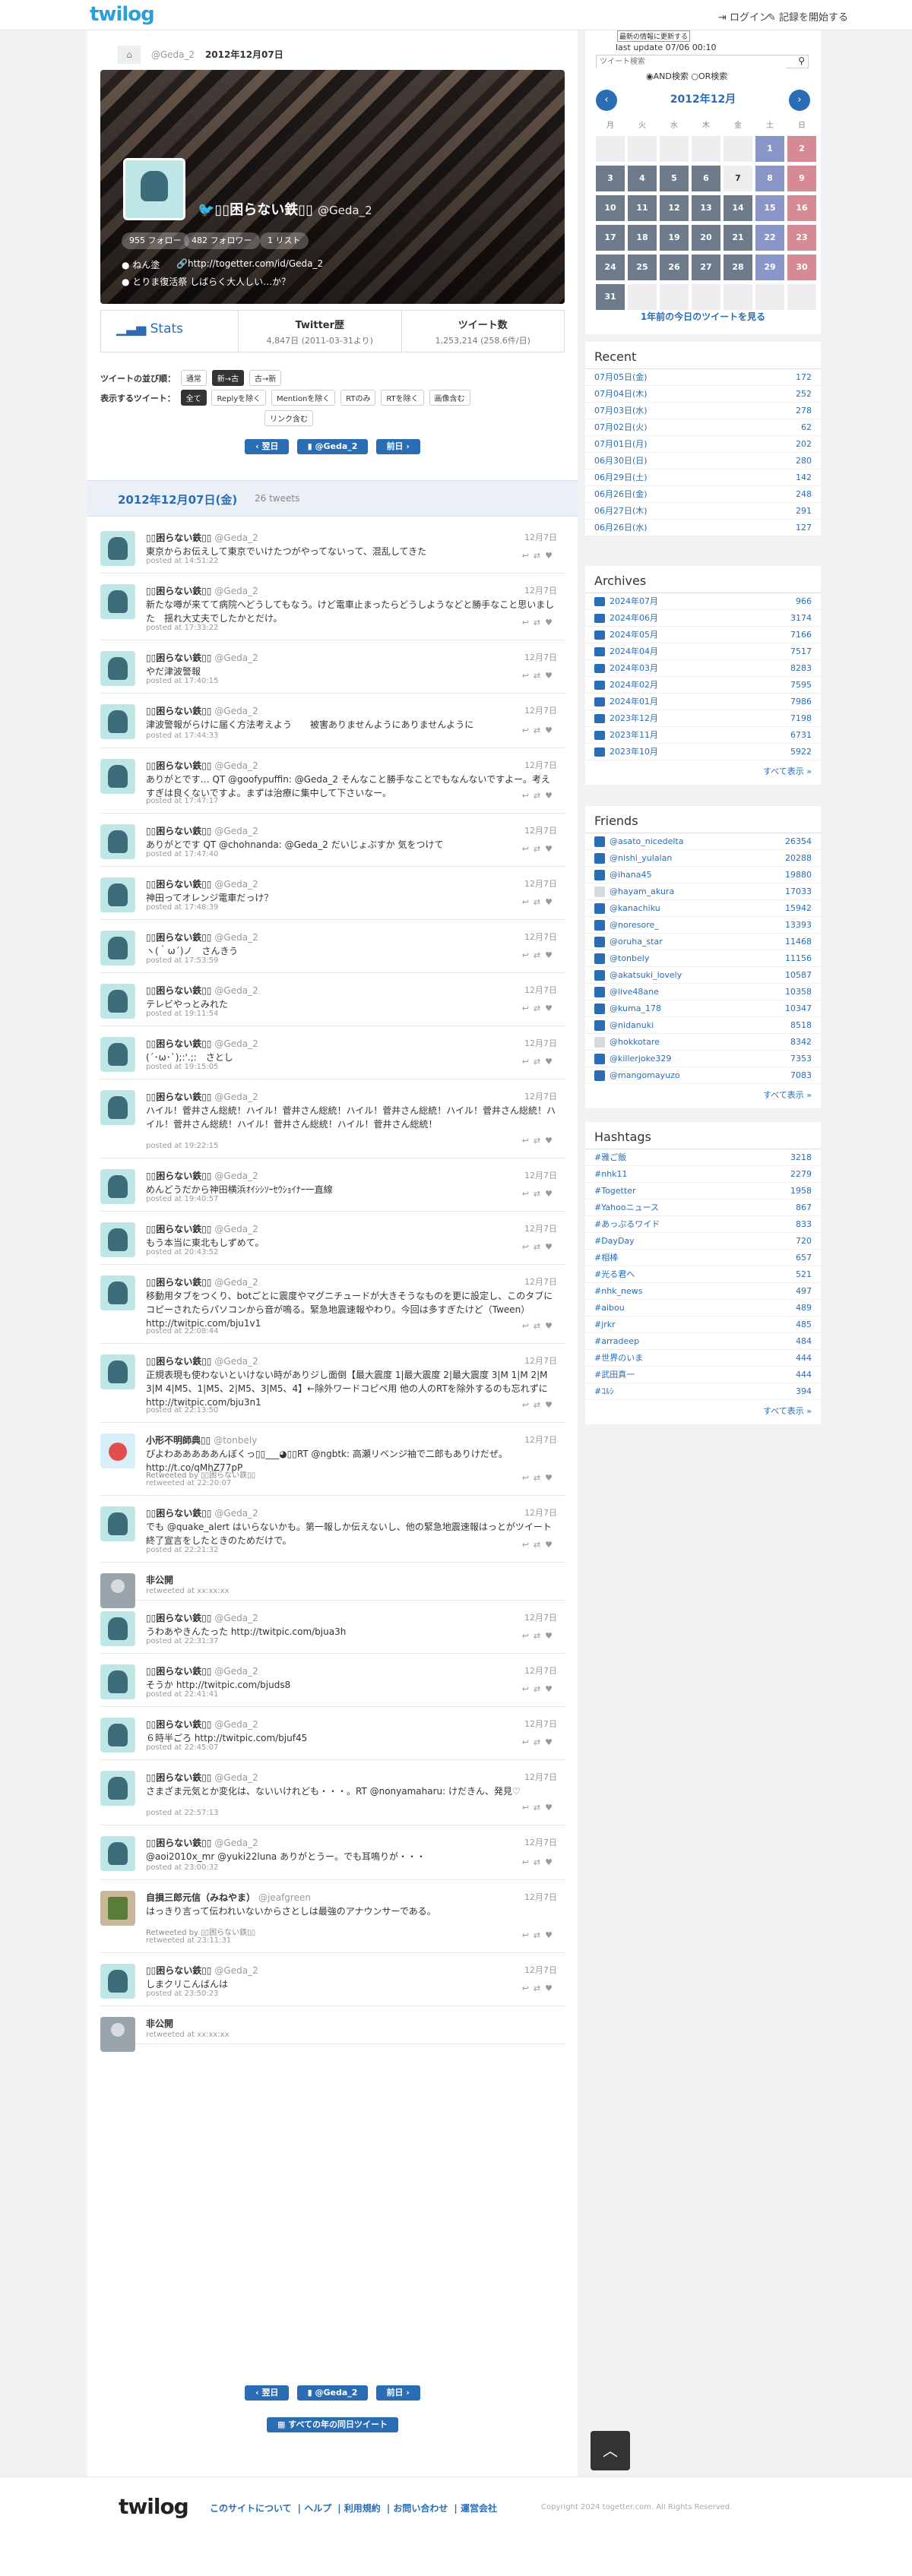 This screenshot has height=2576, width=912. Describe the element at coordinates (703, 942) in the screenshot. I see `friends-item: @oruha_star 11468` at that location.